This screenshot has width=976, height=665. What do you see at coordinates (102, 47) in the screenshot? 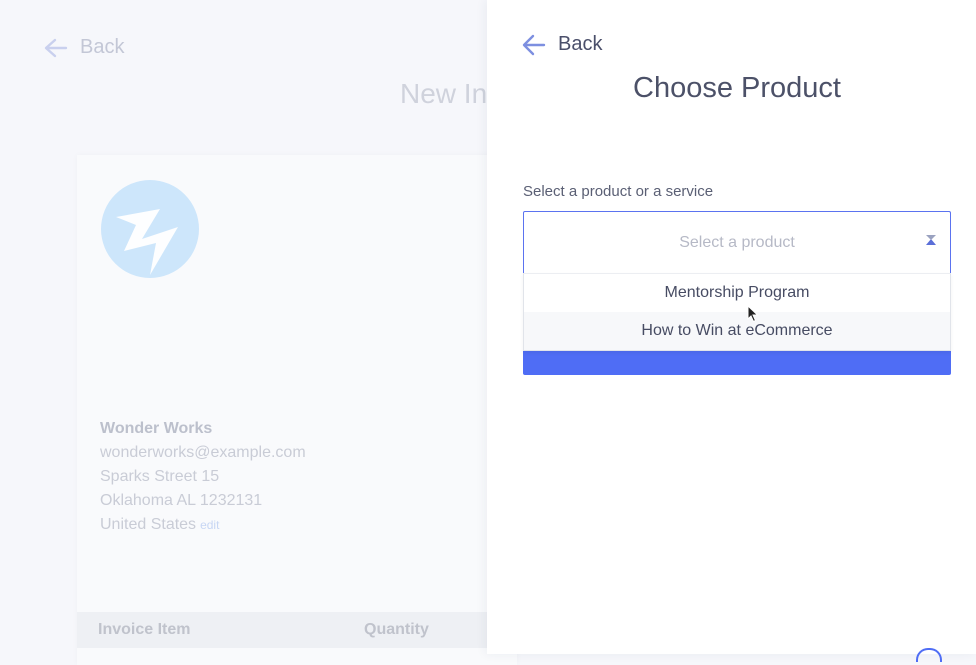
I see `background-back-label: Back` at bounding box center [102, 47].